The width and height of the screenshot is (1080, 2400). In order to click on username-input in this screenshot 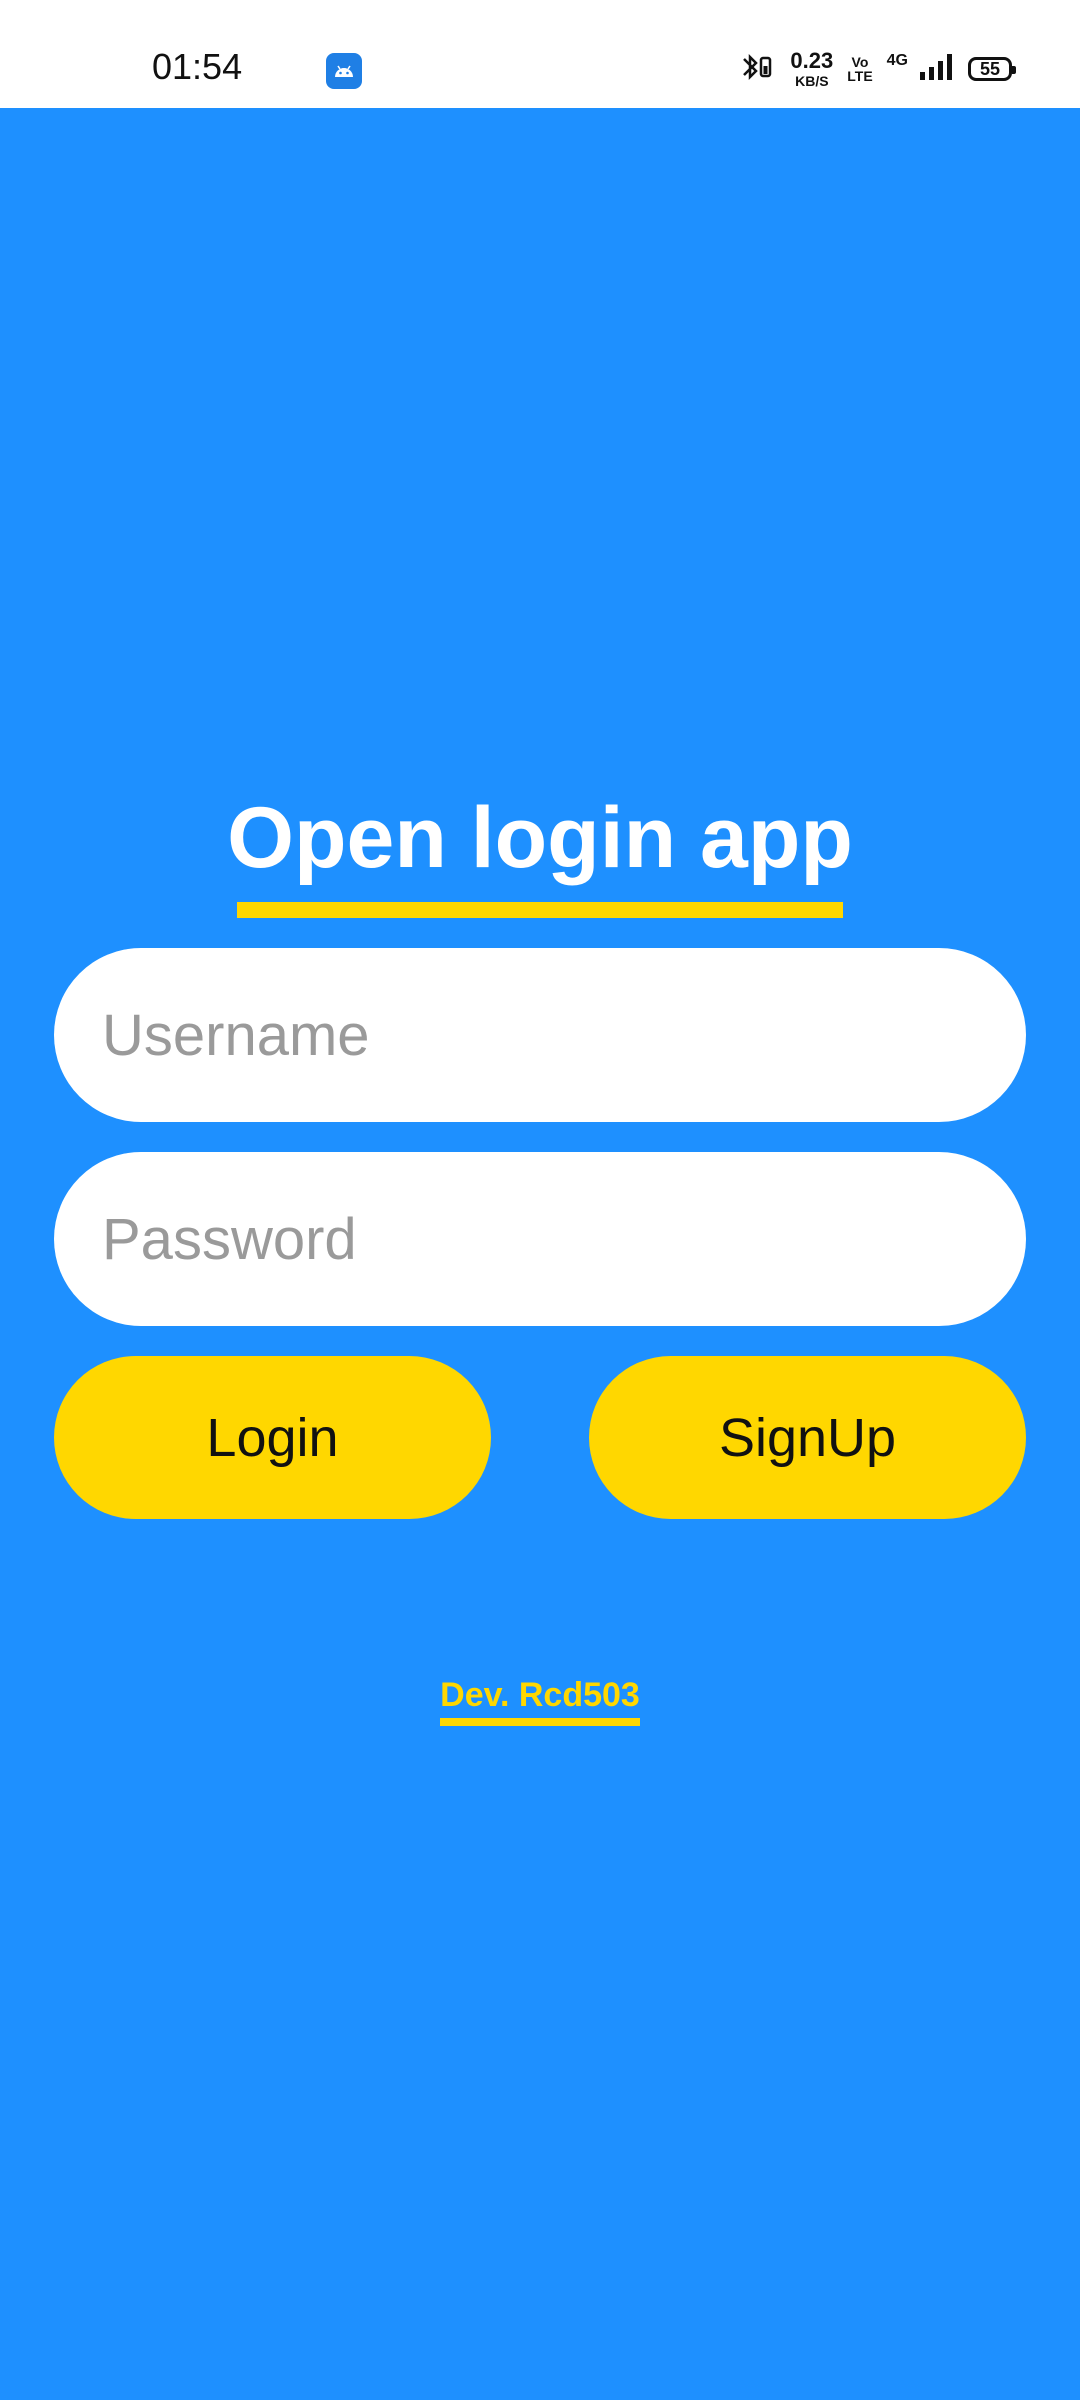, I will do `click(542, 1035)`.